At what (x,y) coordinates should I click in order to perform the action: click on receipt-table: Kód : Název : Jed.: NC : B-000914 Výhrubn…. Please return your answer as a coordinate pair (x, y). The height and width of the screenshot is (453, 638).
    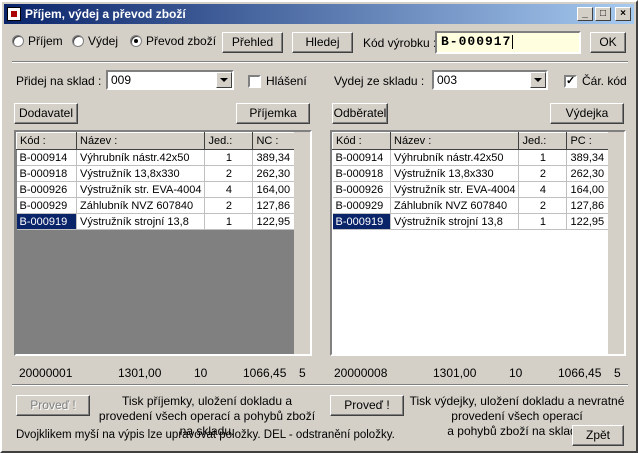
    Looking at the image, I should click on (161, 181).